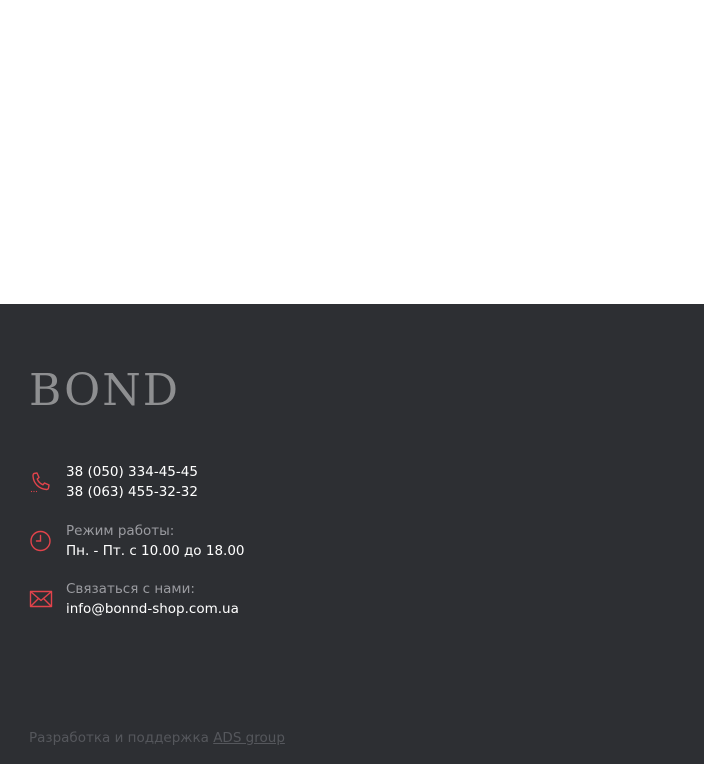  What do you see at coordinates (155, 541) in the screenshot?
I see `hours-text: Режим работы: Пн. - Пт. с 10.00 до 18.00` at bounding box center [155, 541].